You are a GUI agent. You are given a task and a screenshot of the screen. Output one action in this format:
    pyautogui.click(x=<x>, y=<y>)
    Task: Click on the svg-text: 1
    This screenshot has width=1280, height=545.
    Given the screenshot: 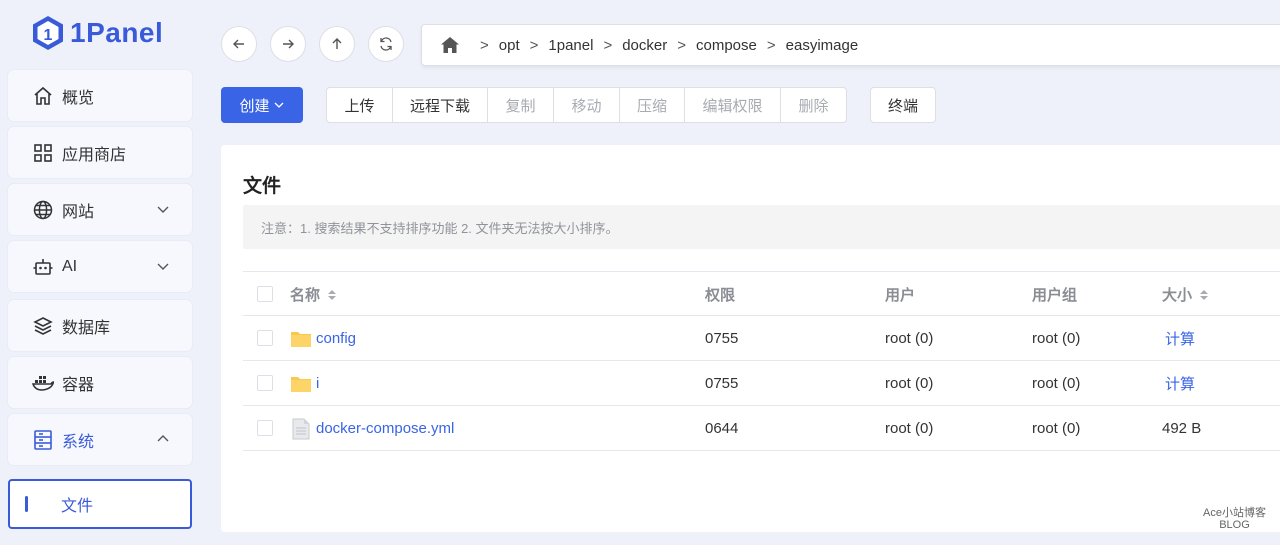 What is the action you would take?
    pyautogui.click(x=48, y=35)
    